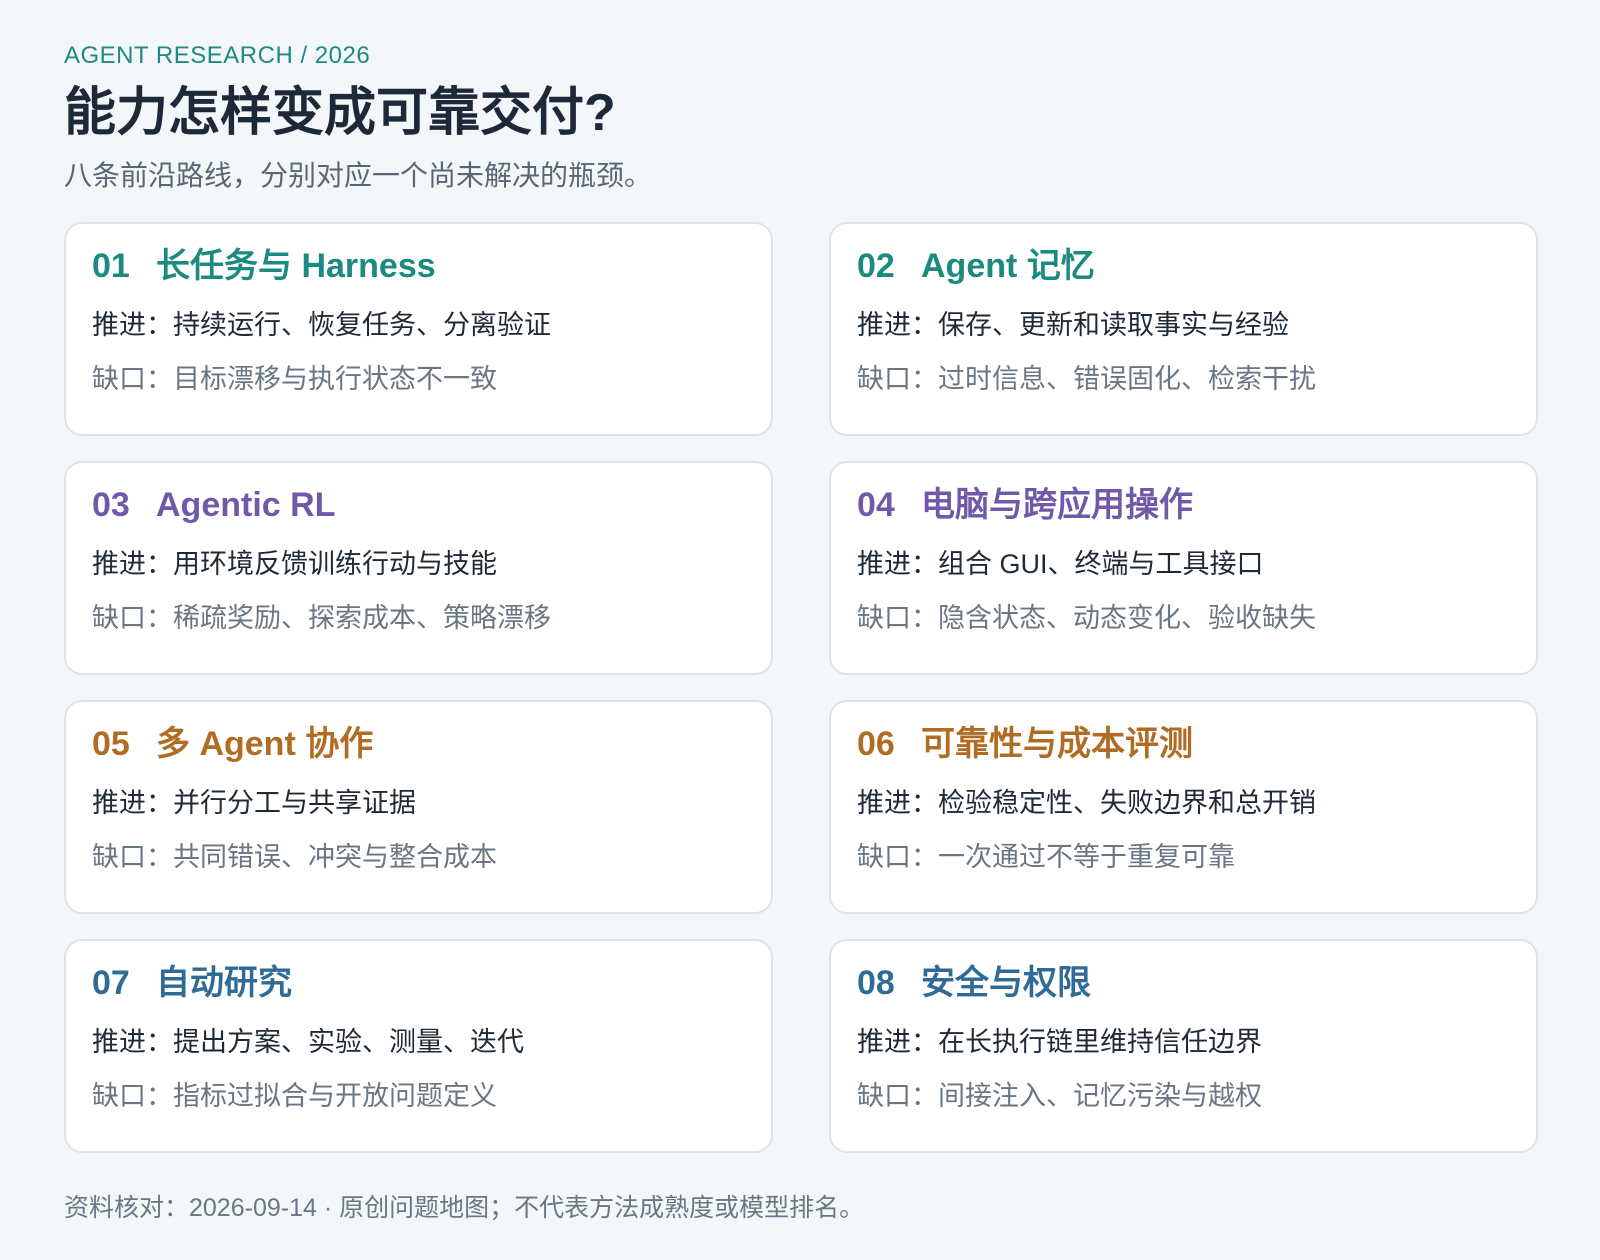 Image resolution: width=1600 pixels, height=1260 pixels. I want to click on card-heading: 06 可靠性与成本评测, so click(1183, 744).